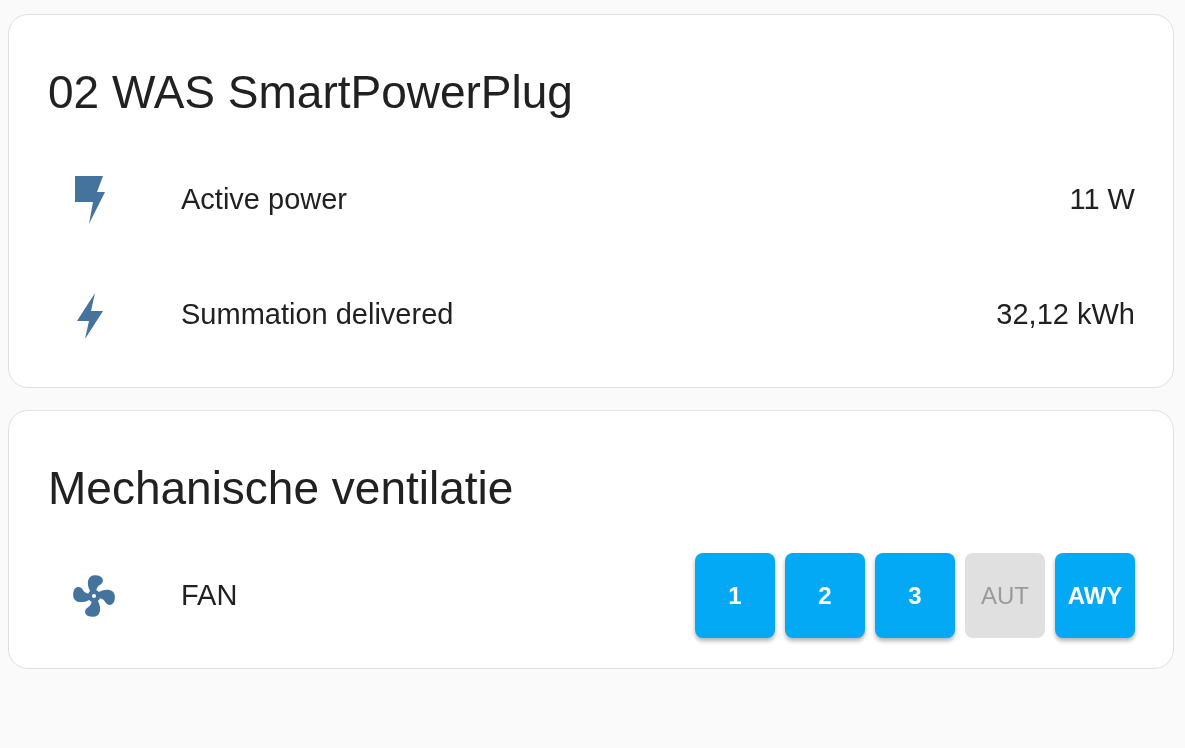 The height and width of the screenshot is (748, 1185). What do you see at coordinates (1102, 199) in the screenshot?
I see `entity-value: 11 W` at bounding box center [1102, 199].